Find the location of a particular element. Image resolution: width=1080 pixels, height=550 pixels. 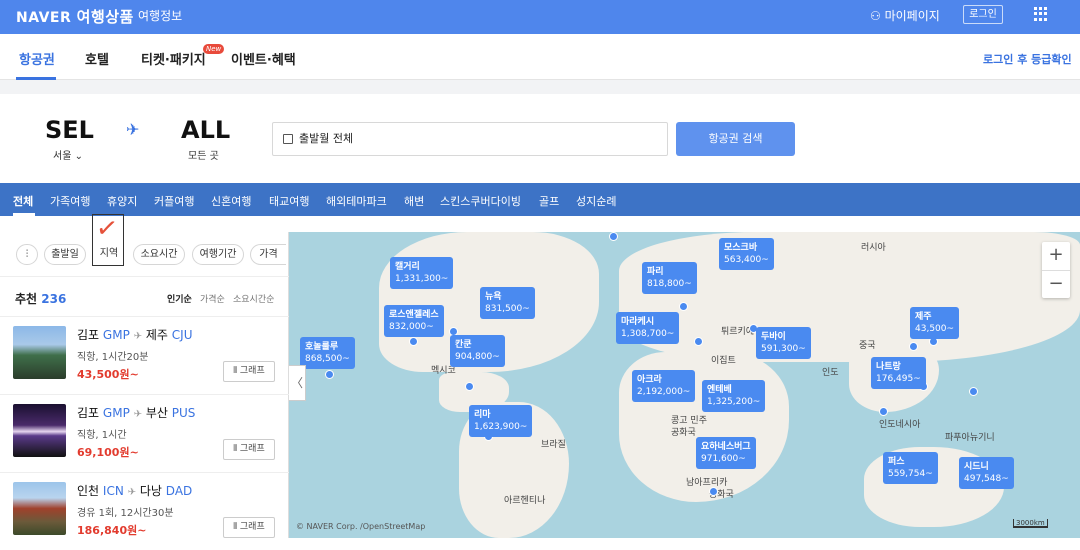

route: 김포 GMP ✈ 부산 PUS is located at coordinates (136, 413).